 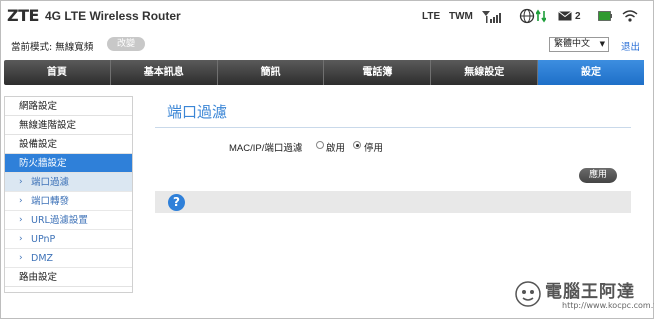 I want to click on data-transfer-icon, so click(x=541, y=16).